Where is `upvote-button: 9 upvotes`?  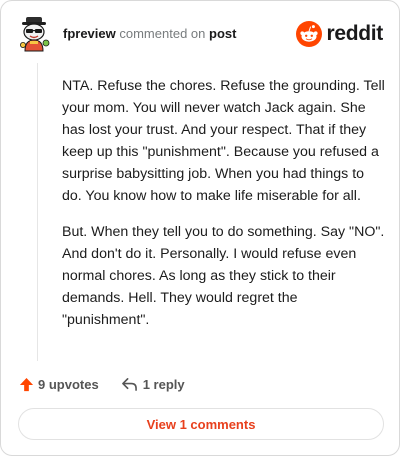 upvote-button: 9 upvotes is located at coordinates (59, 384).